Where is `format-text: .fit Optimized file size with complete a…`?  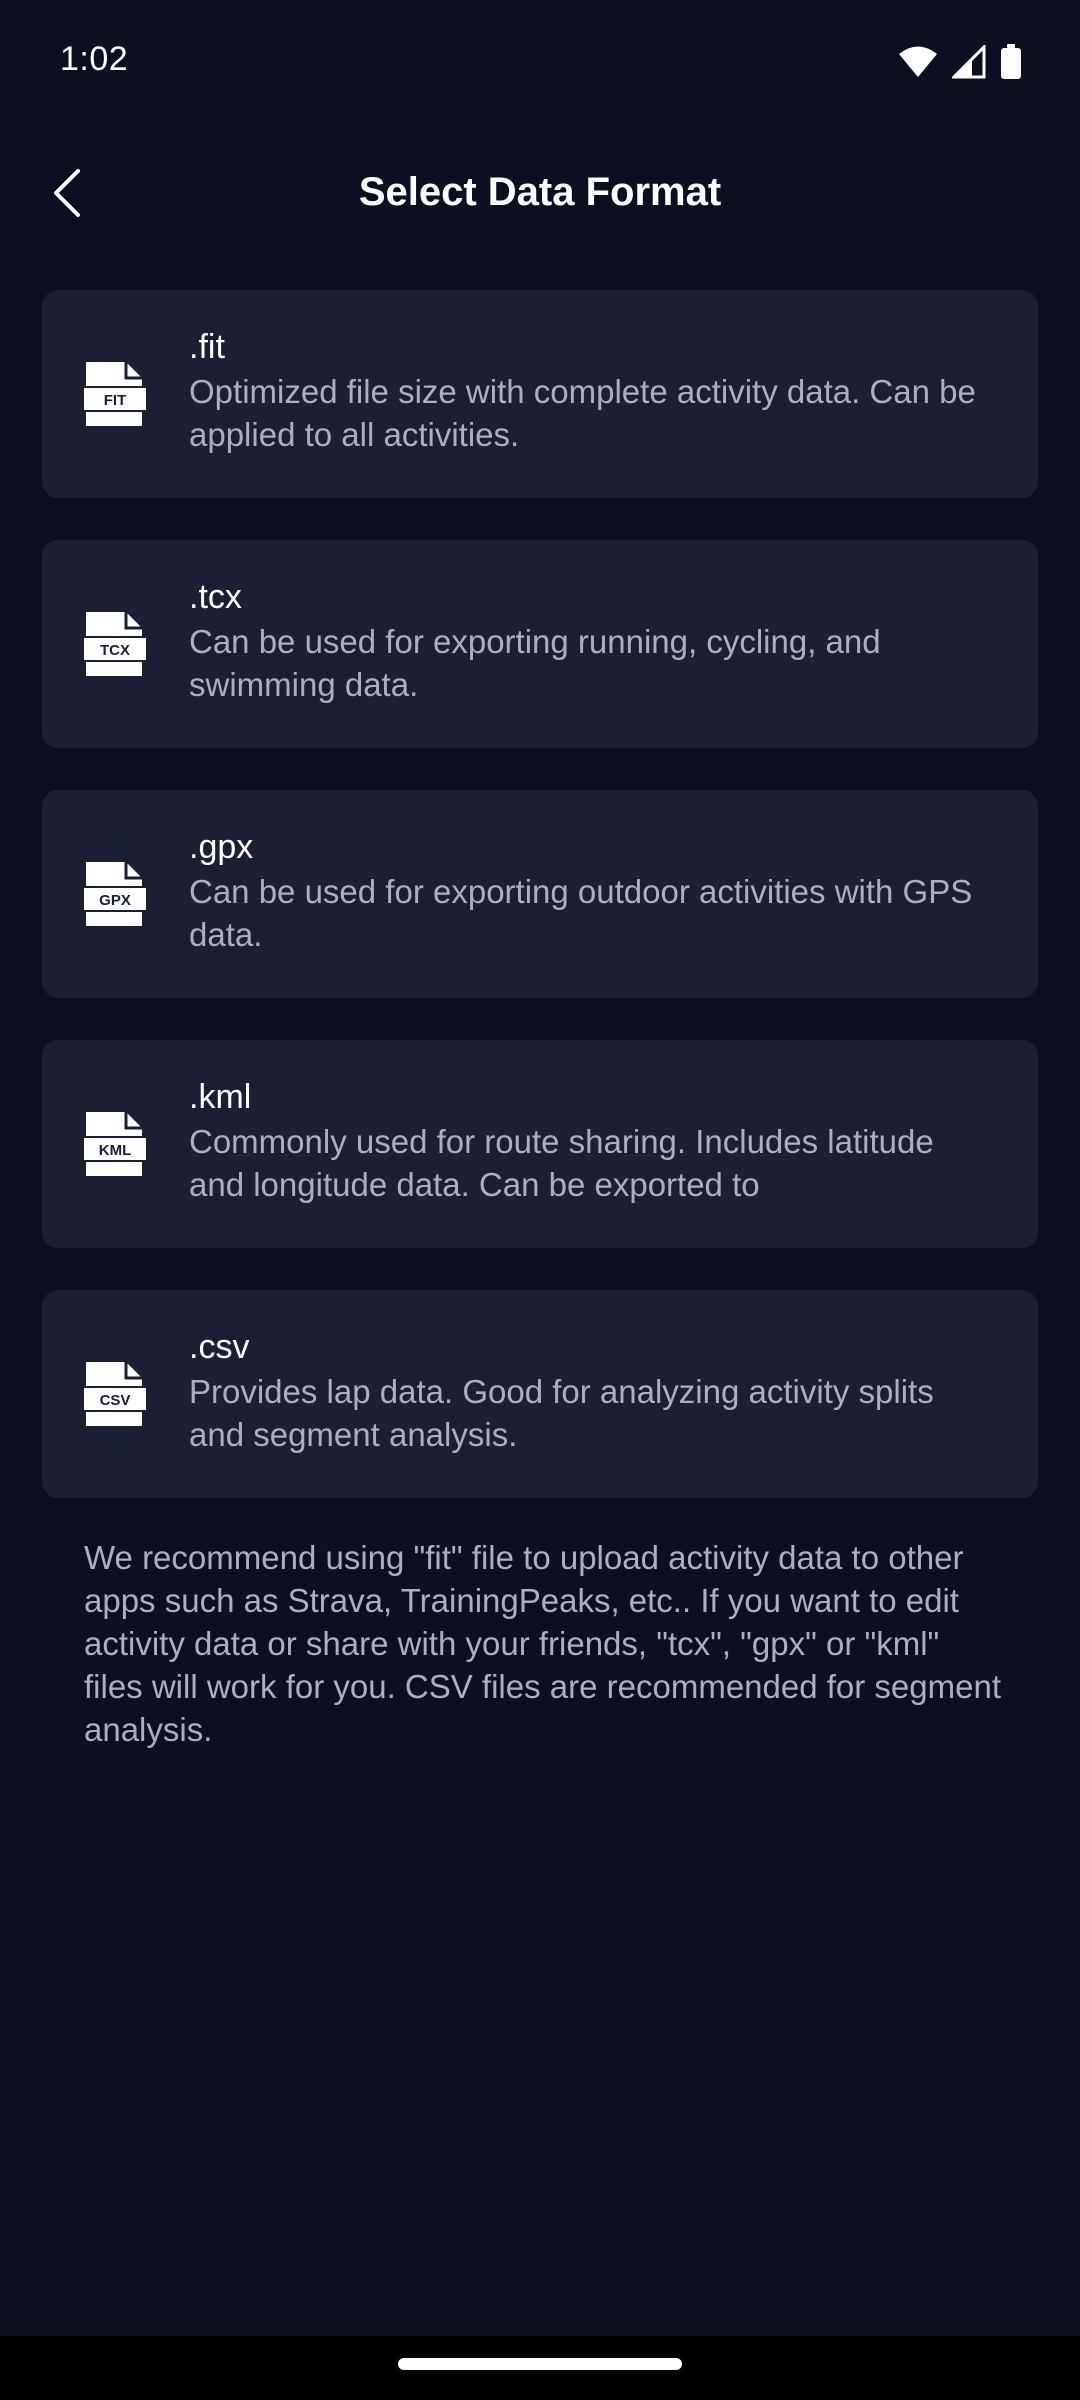 format-text: .fit Optimized file size with complete a… is located at coordinates (583, 391).